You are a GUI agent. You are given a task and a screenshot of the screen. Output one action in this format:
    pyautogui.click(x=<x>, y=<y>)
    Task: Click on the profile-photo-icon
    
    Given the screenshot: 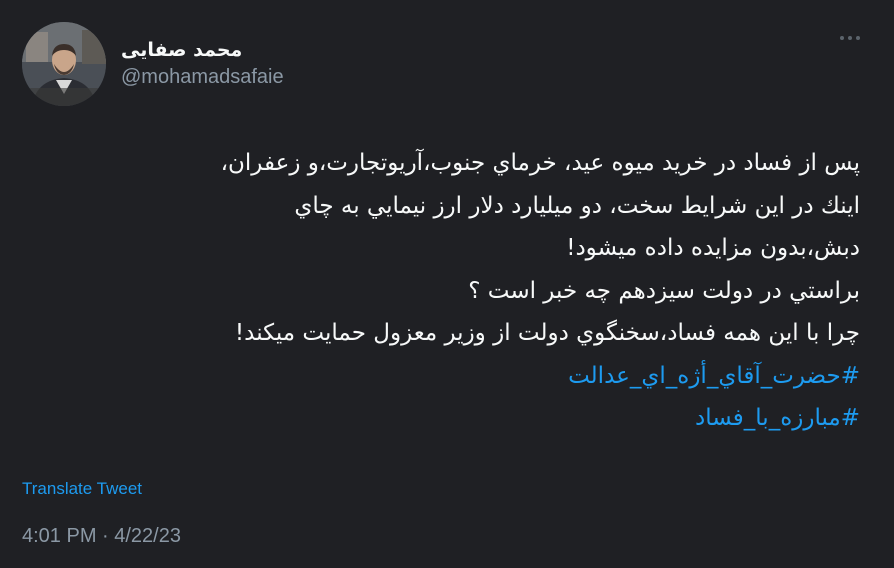 What is the action you would take?
    pyautogui.click(x=64, y=64)
    